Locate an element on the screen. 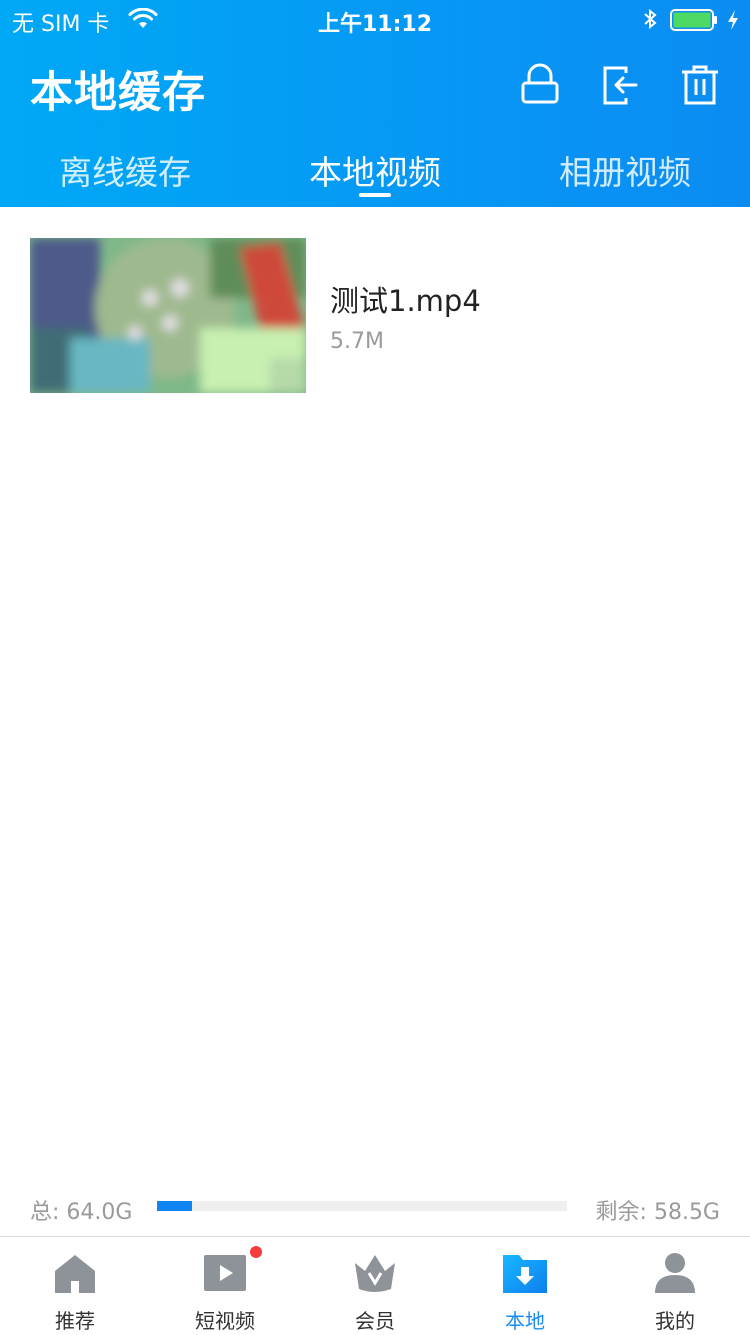  tabbar-item-recommend: 推荐 is located at coordinates (75, 1286).